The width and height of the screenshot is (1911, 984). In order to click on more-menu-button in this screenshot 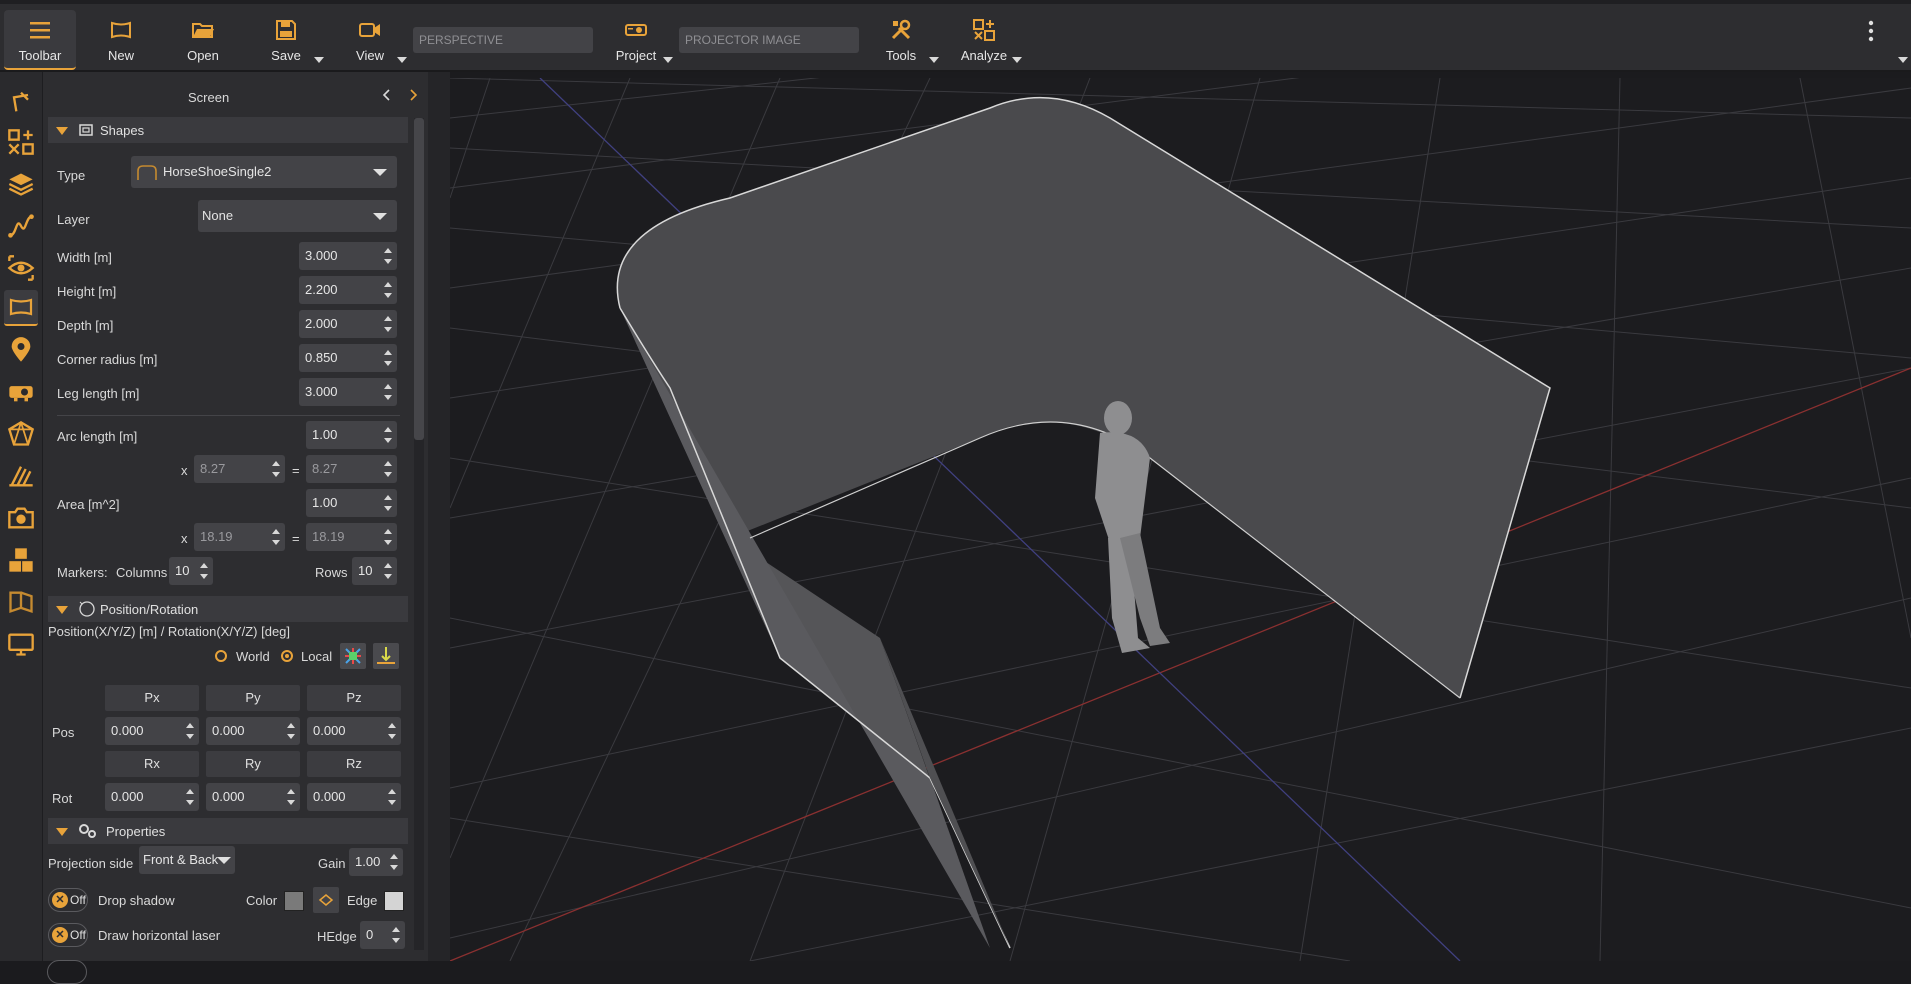, I will do `click(1871, 32)`.